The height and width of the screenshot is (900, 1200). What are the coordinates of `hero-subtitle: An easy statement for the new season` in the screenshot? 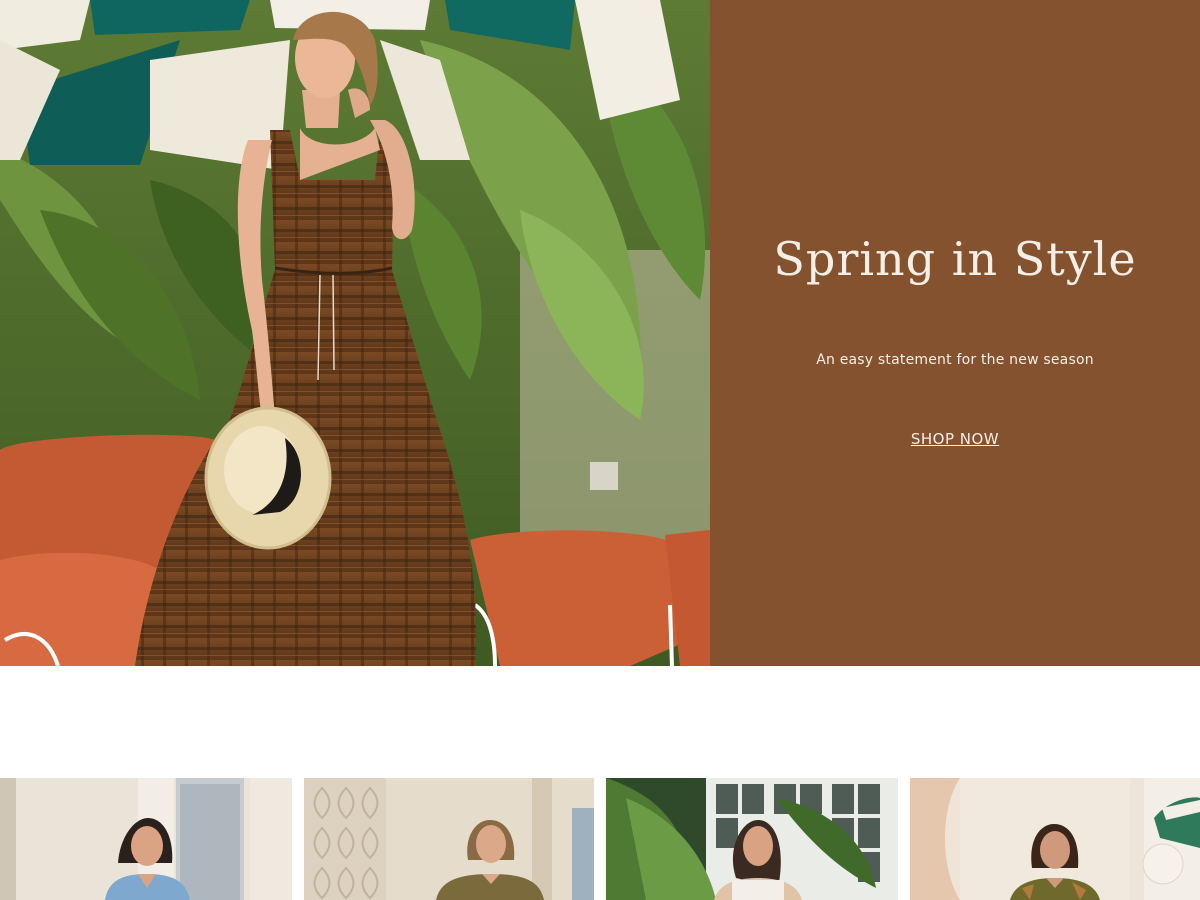 It's located at (955, 360).